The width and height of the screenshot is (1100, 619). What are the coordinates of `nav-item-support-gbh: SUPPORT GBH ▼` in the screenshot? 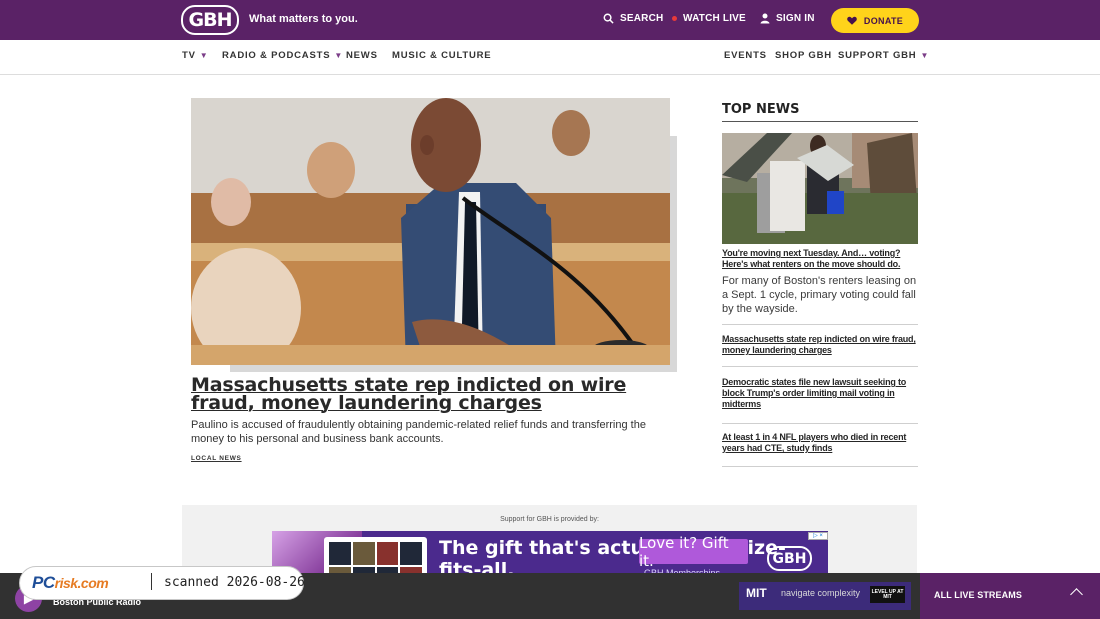 It's located at (883, 55).